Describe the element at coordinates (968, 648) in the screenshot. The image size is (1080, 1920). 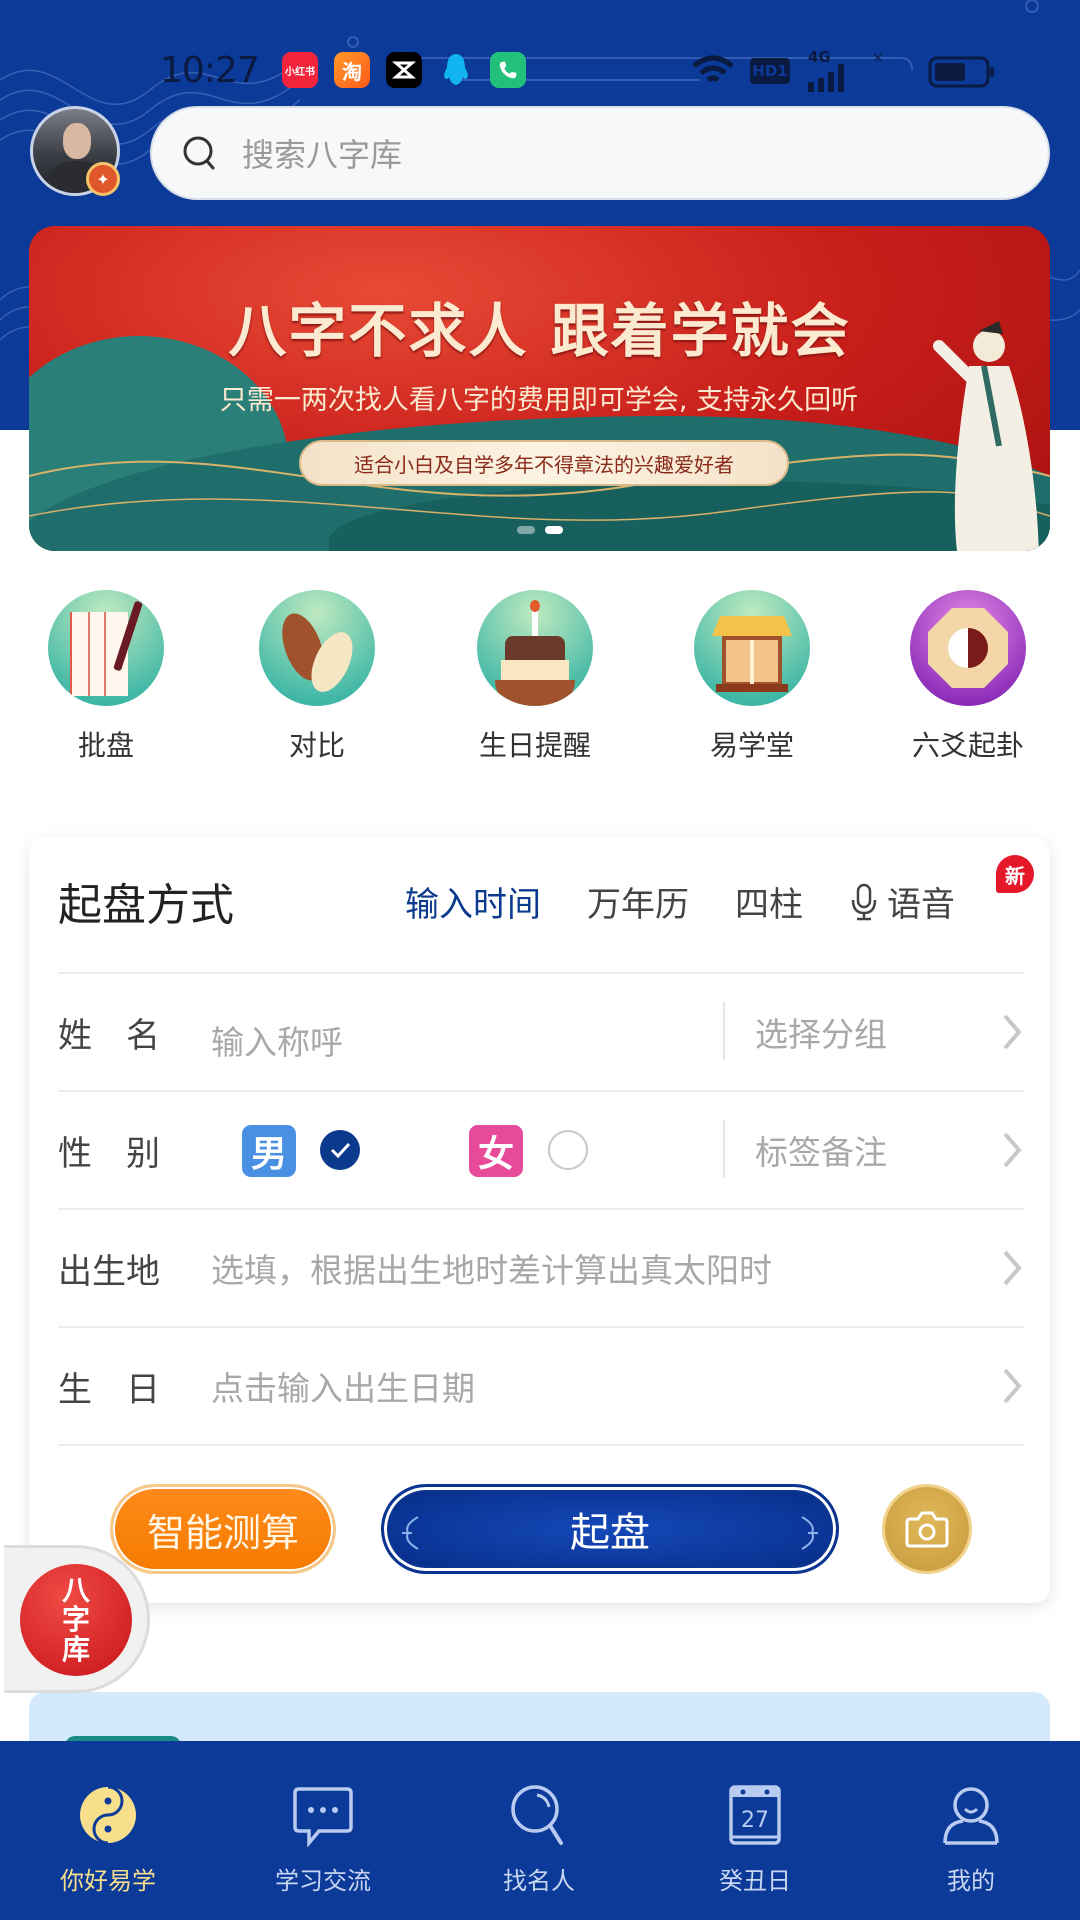
I see `bagua-icon` at that location.